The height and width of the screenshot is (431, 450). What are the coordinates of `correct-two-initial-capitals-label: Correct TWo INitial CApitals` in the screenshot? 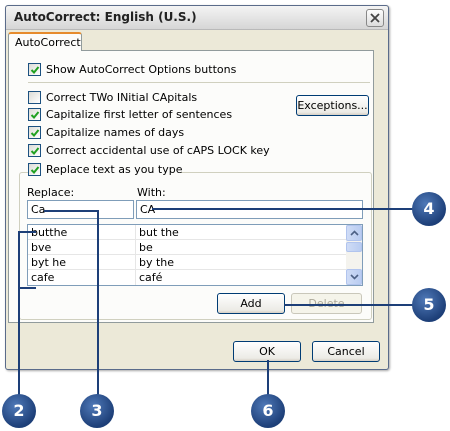 It's located at (122, 97).